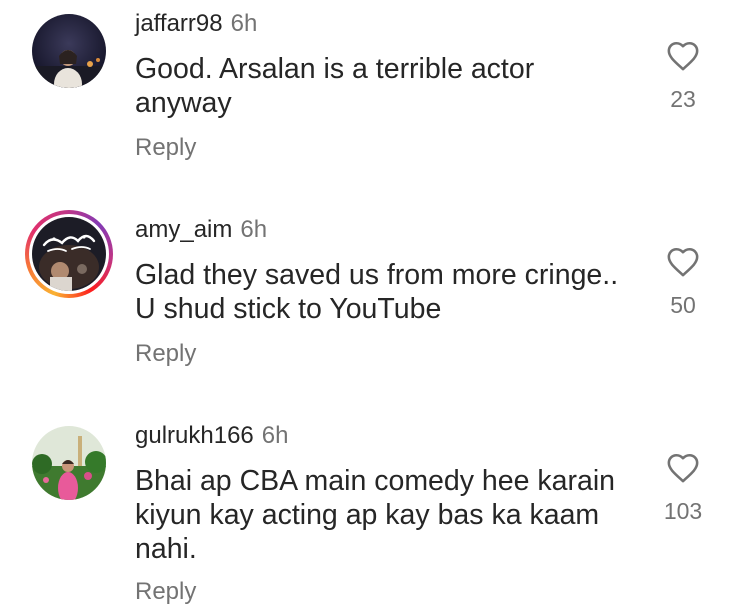  I want to click on comment-text-line: anyway, so click(183, 103).